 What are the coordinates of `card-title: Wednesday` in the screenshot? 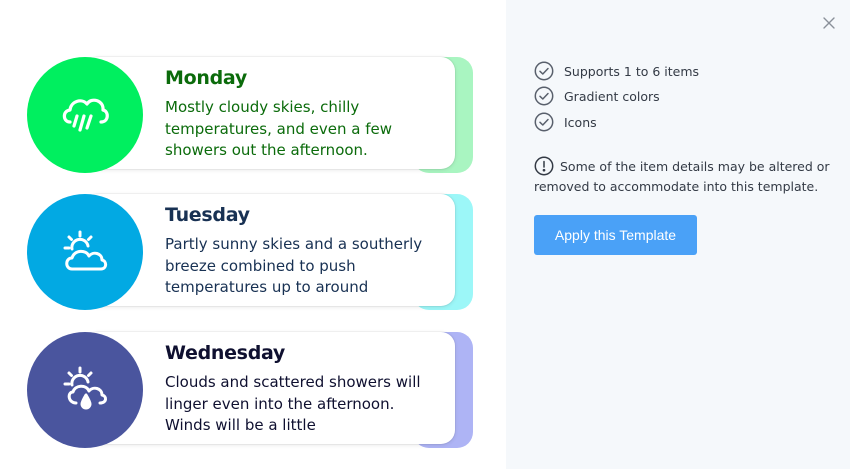 It's located at (225, 353).